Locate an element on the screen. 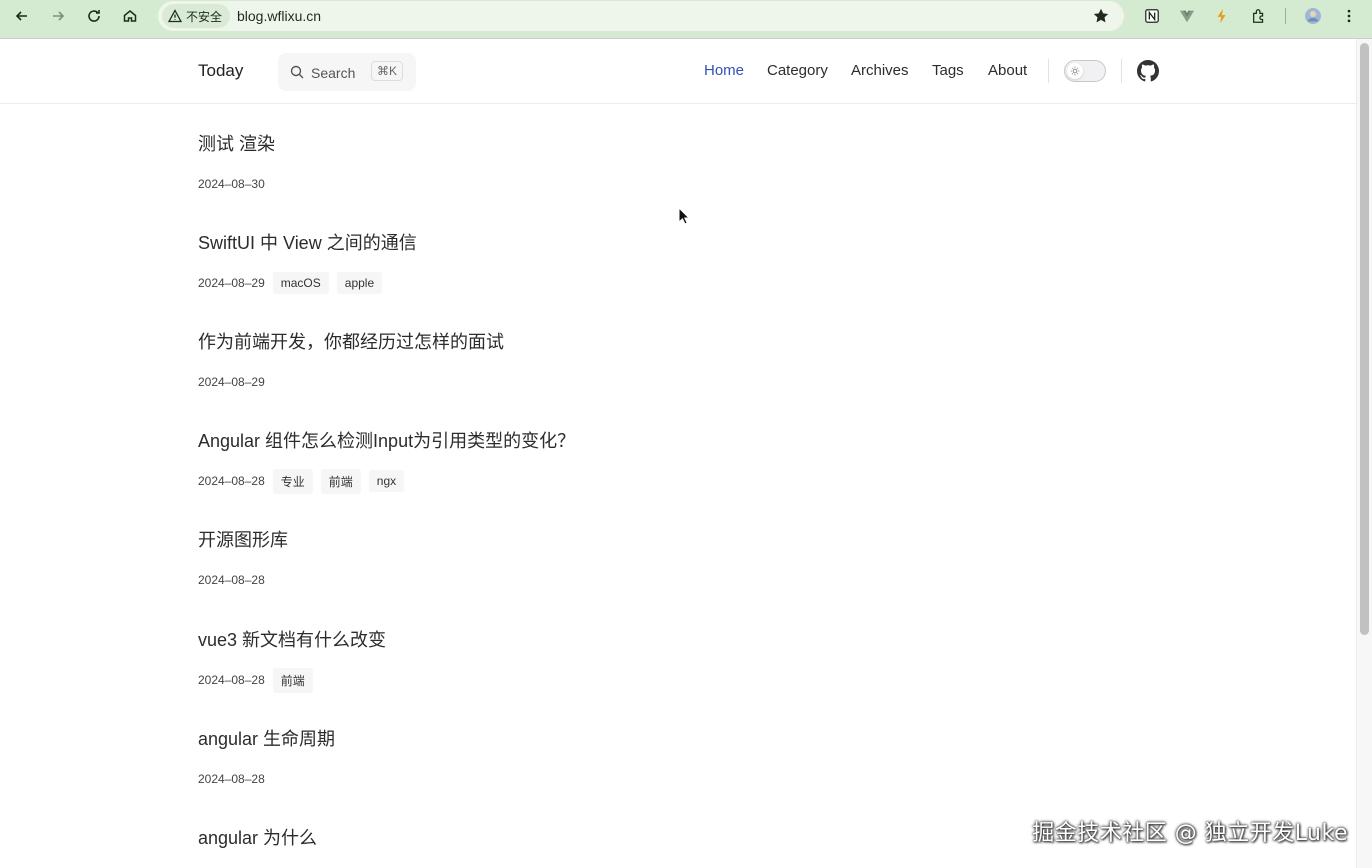 The width and height of the screenshot is (1372, 868). address-bar: 不安全 blog.wflixu.cn is located at coordinates (641, 16).